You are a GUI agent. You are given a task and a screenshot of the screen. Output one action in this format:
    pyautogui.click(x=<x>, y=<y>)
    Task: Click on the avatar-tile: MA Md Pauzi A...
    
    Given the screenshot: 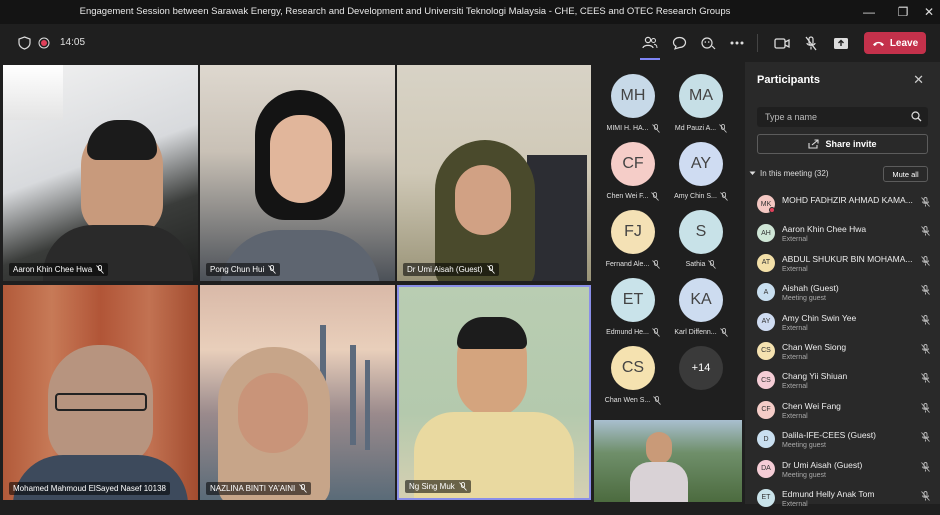 What is the action you would take?
    pyautogui.click(x=701, y=103)
    